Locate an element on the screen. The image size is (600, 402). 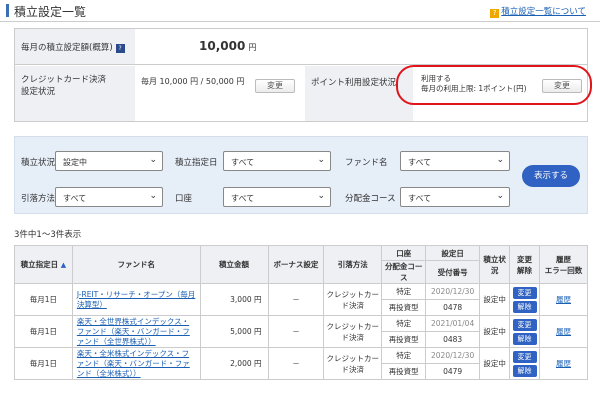
row-order-no: 0483 is located at coordinates (453, 339).